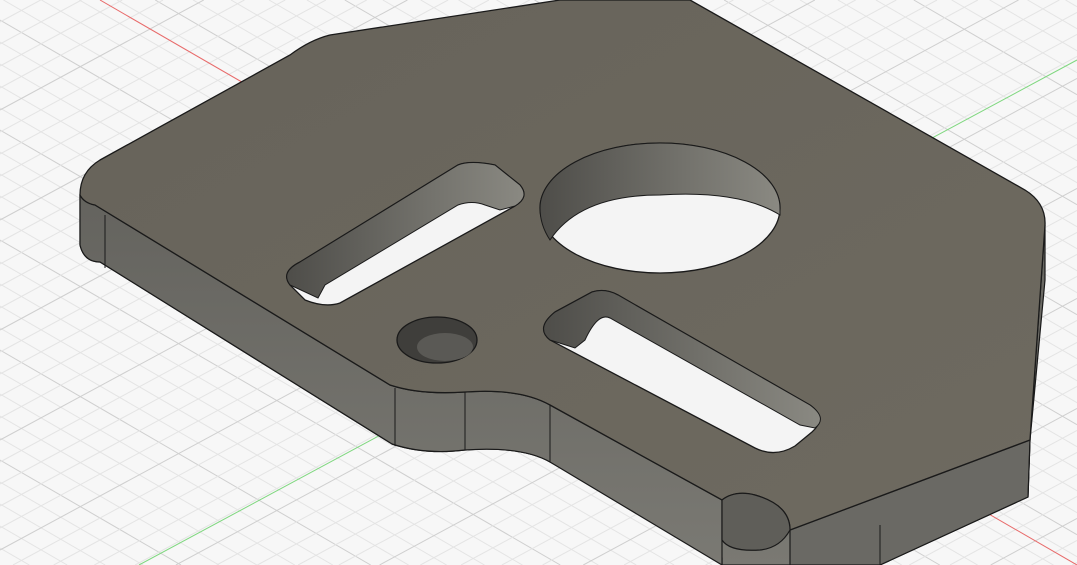 This screenshot has height=565, width=1077. I want to click on large-round-hole, so click(660, 208).